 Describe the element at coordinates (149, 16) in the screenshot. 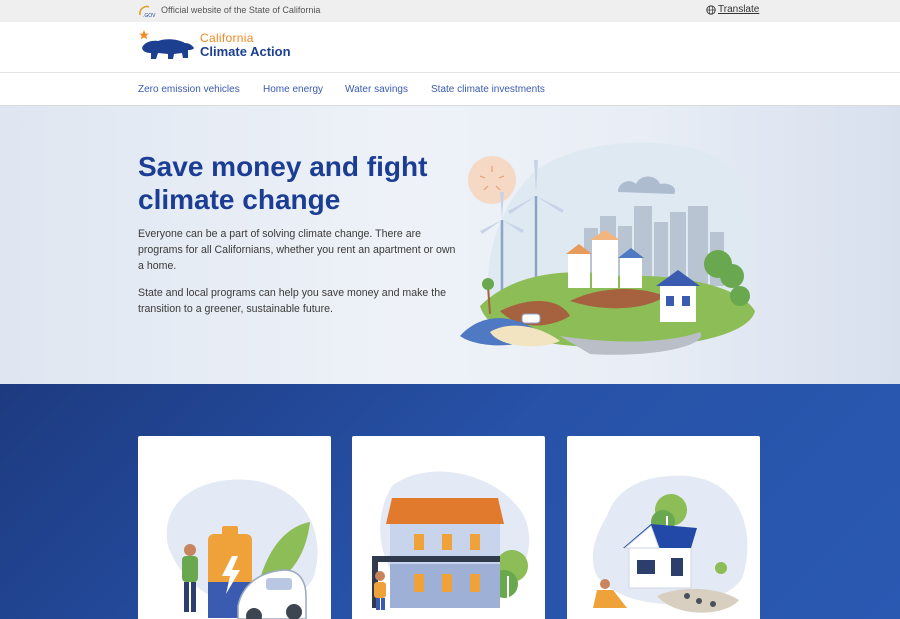

I see `svg-text: .GOV` at that location.